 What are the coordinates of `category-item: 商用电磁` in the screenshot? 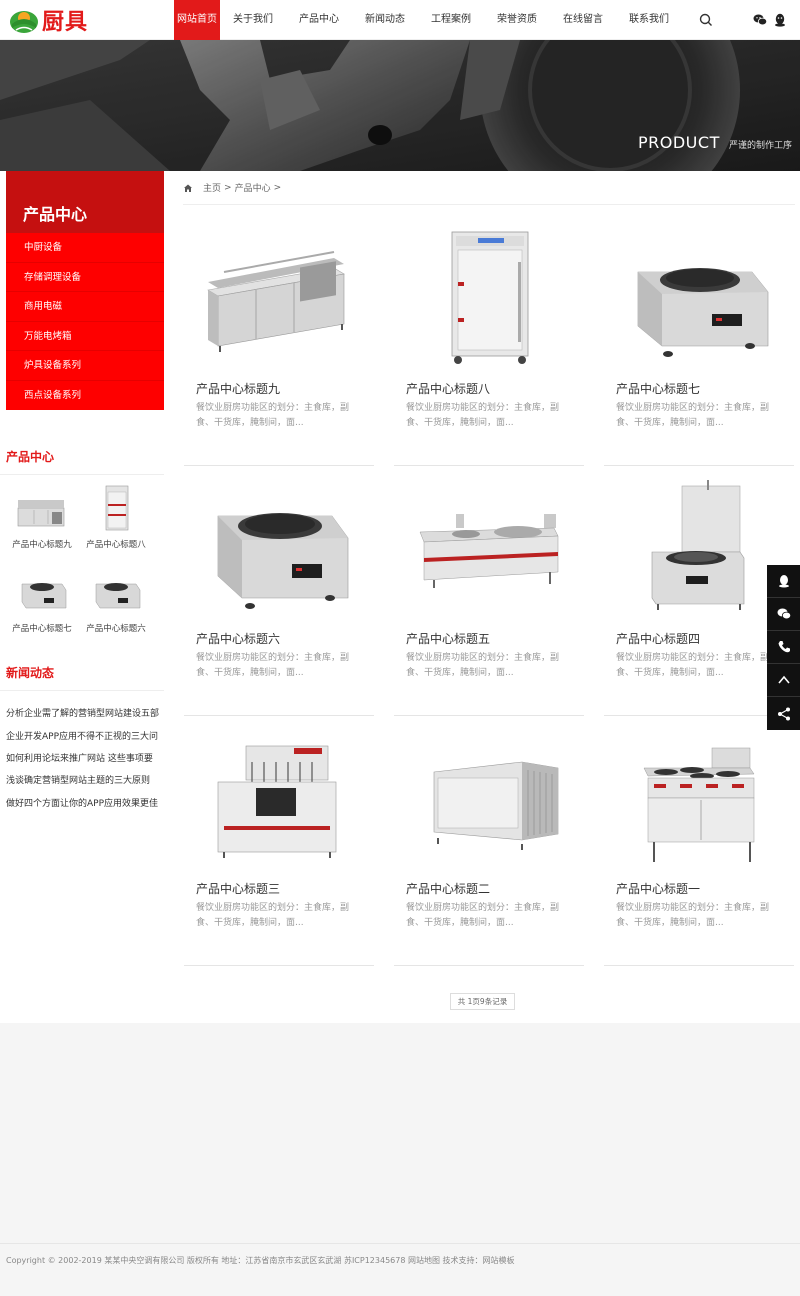 It's located at (85, 307).